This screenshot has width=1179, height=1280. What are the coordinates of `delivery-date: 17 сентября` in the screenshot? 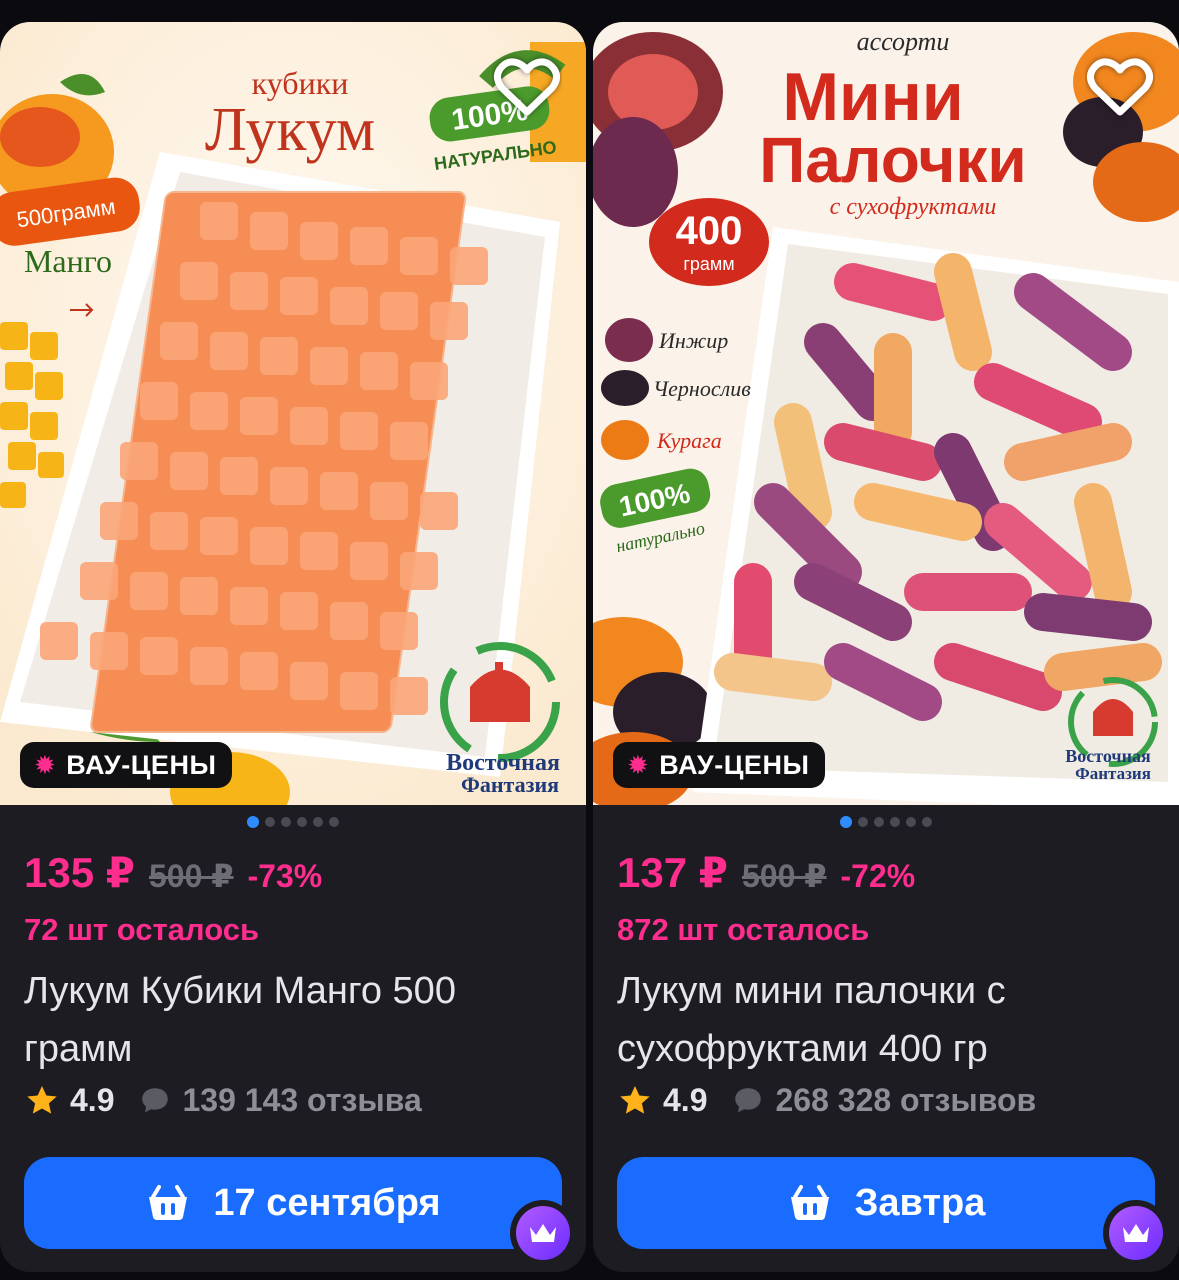 It's located at (327, 1202).